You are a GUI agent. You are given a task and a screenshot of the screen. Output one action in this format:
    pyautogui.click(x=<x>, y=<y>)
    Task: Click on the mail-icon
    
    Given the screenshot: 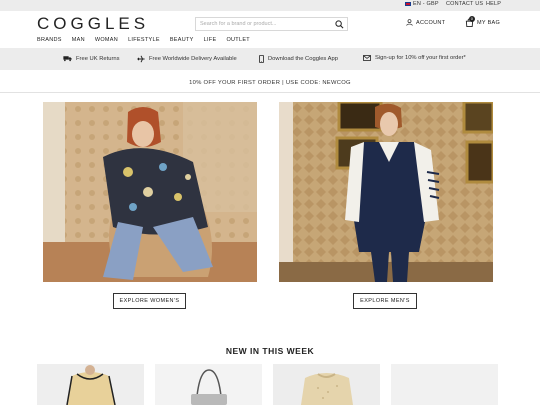 What is the action you would take?
    pyautogui.click(x=367, y=58)
    